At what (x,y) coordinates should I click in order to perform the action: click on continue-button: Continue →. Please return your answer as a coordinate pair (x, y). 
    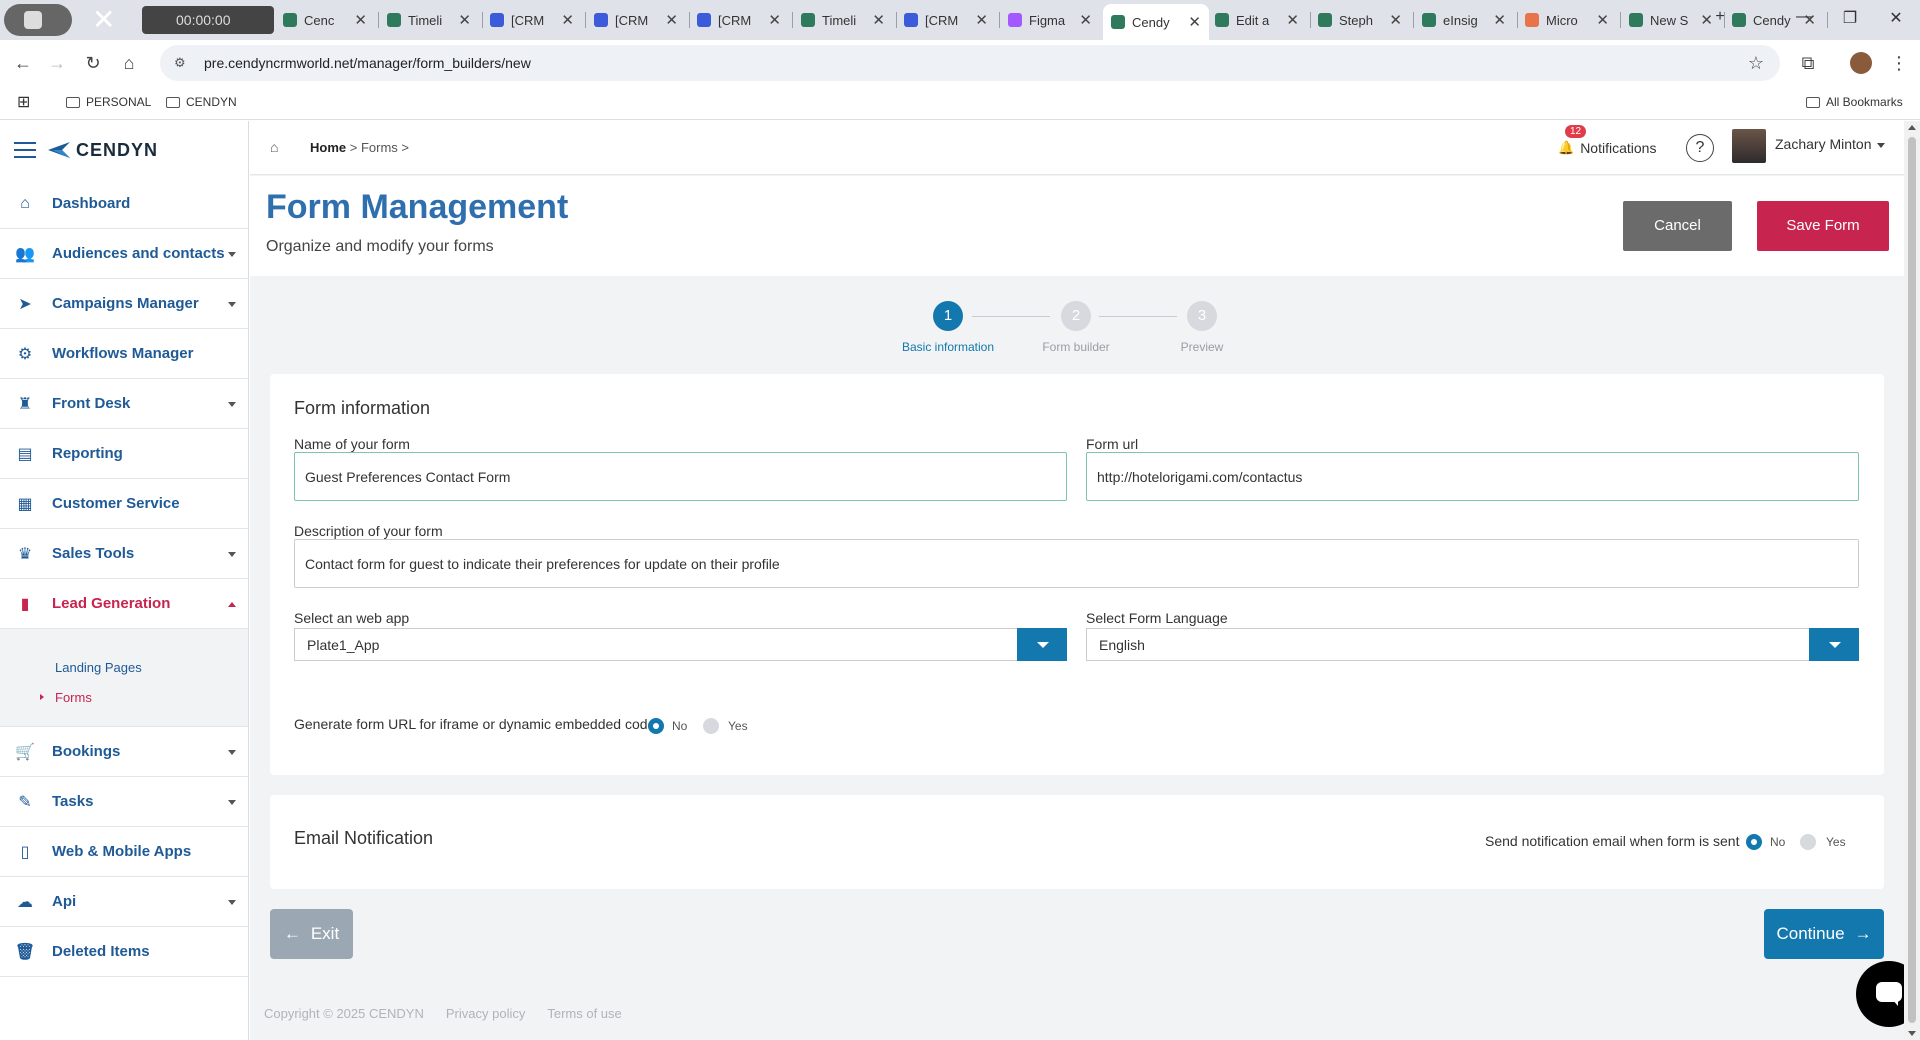
    Looking at the image, I should click on (1824, 934).